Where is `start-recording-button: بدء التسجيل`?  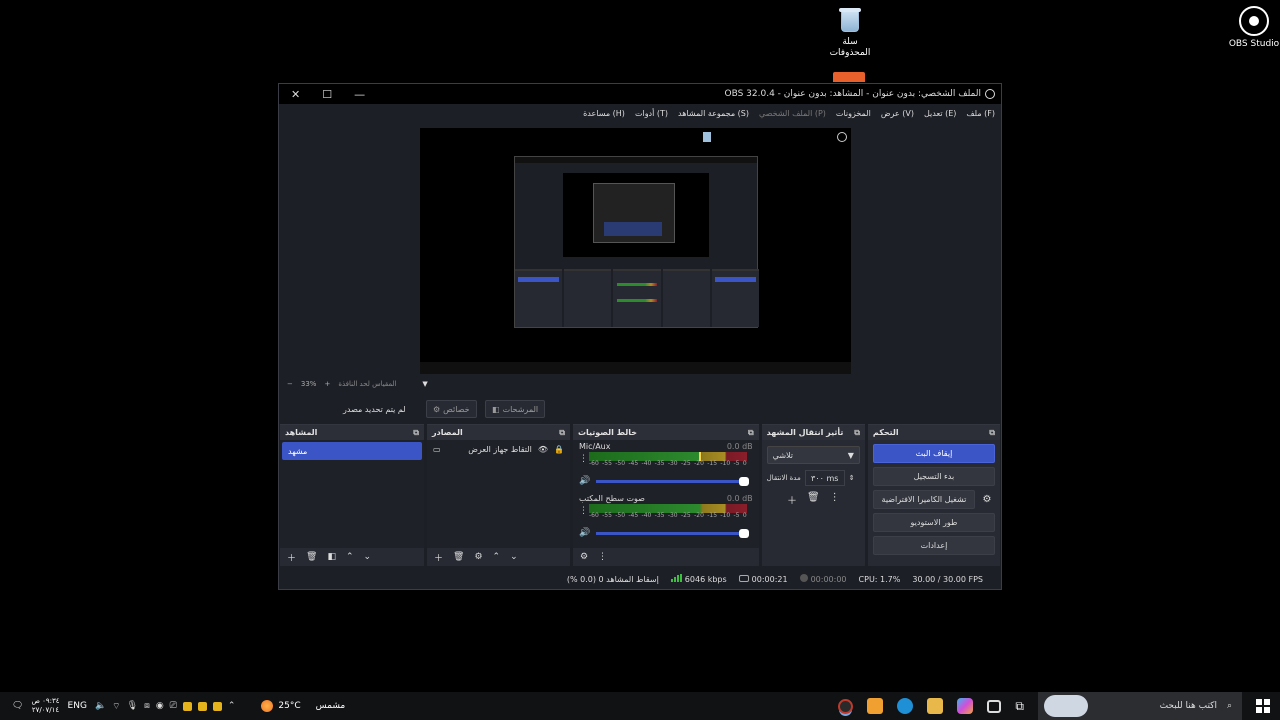
start-recording-button: بدء التسجيل is located at coordinates (933, 476).